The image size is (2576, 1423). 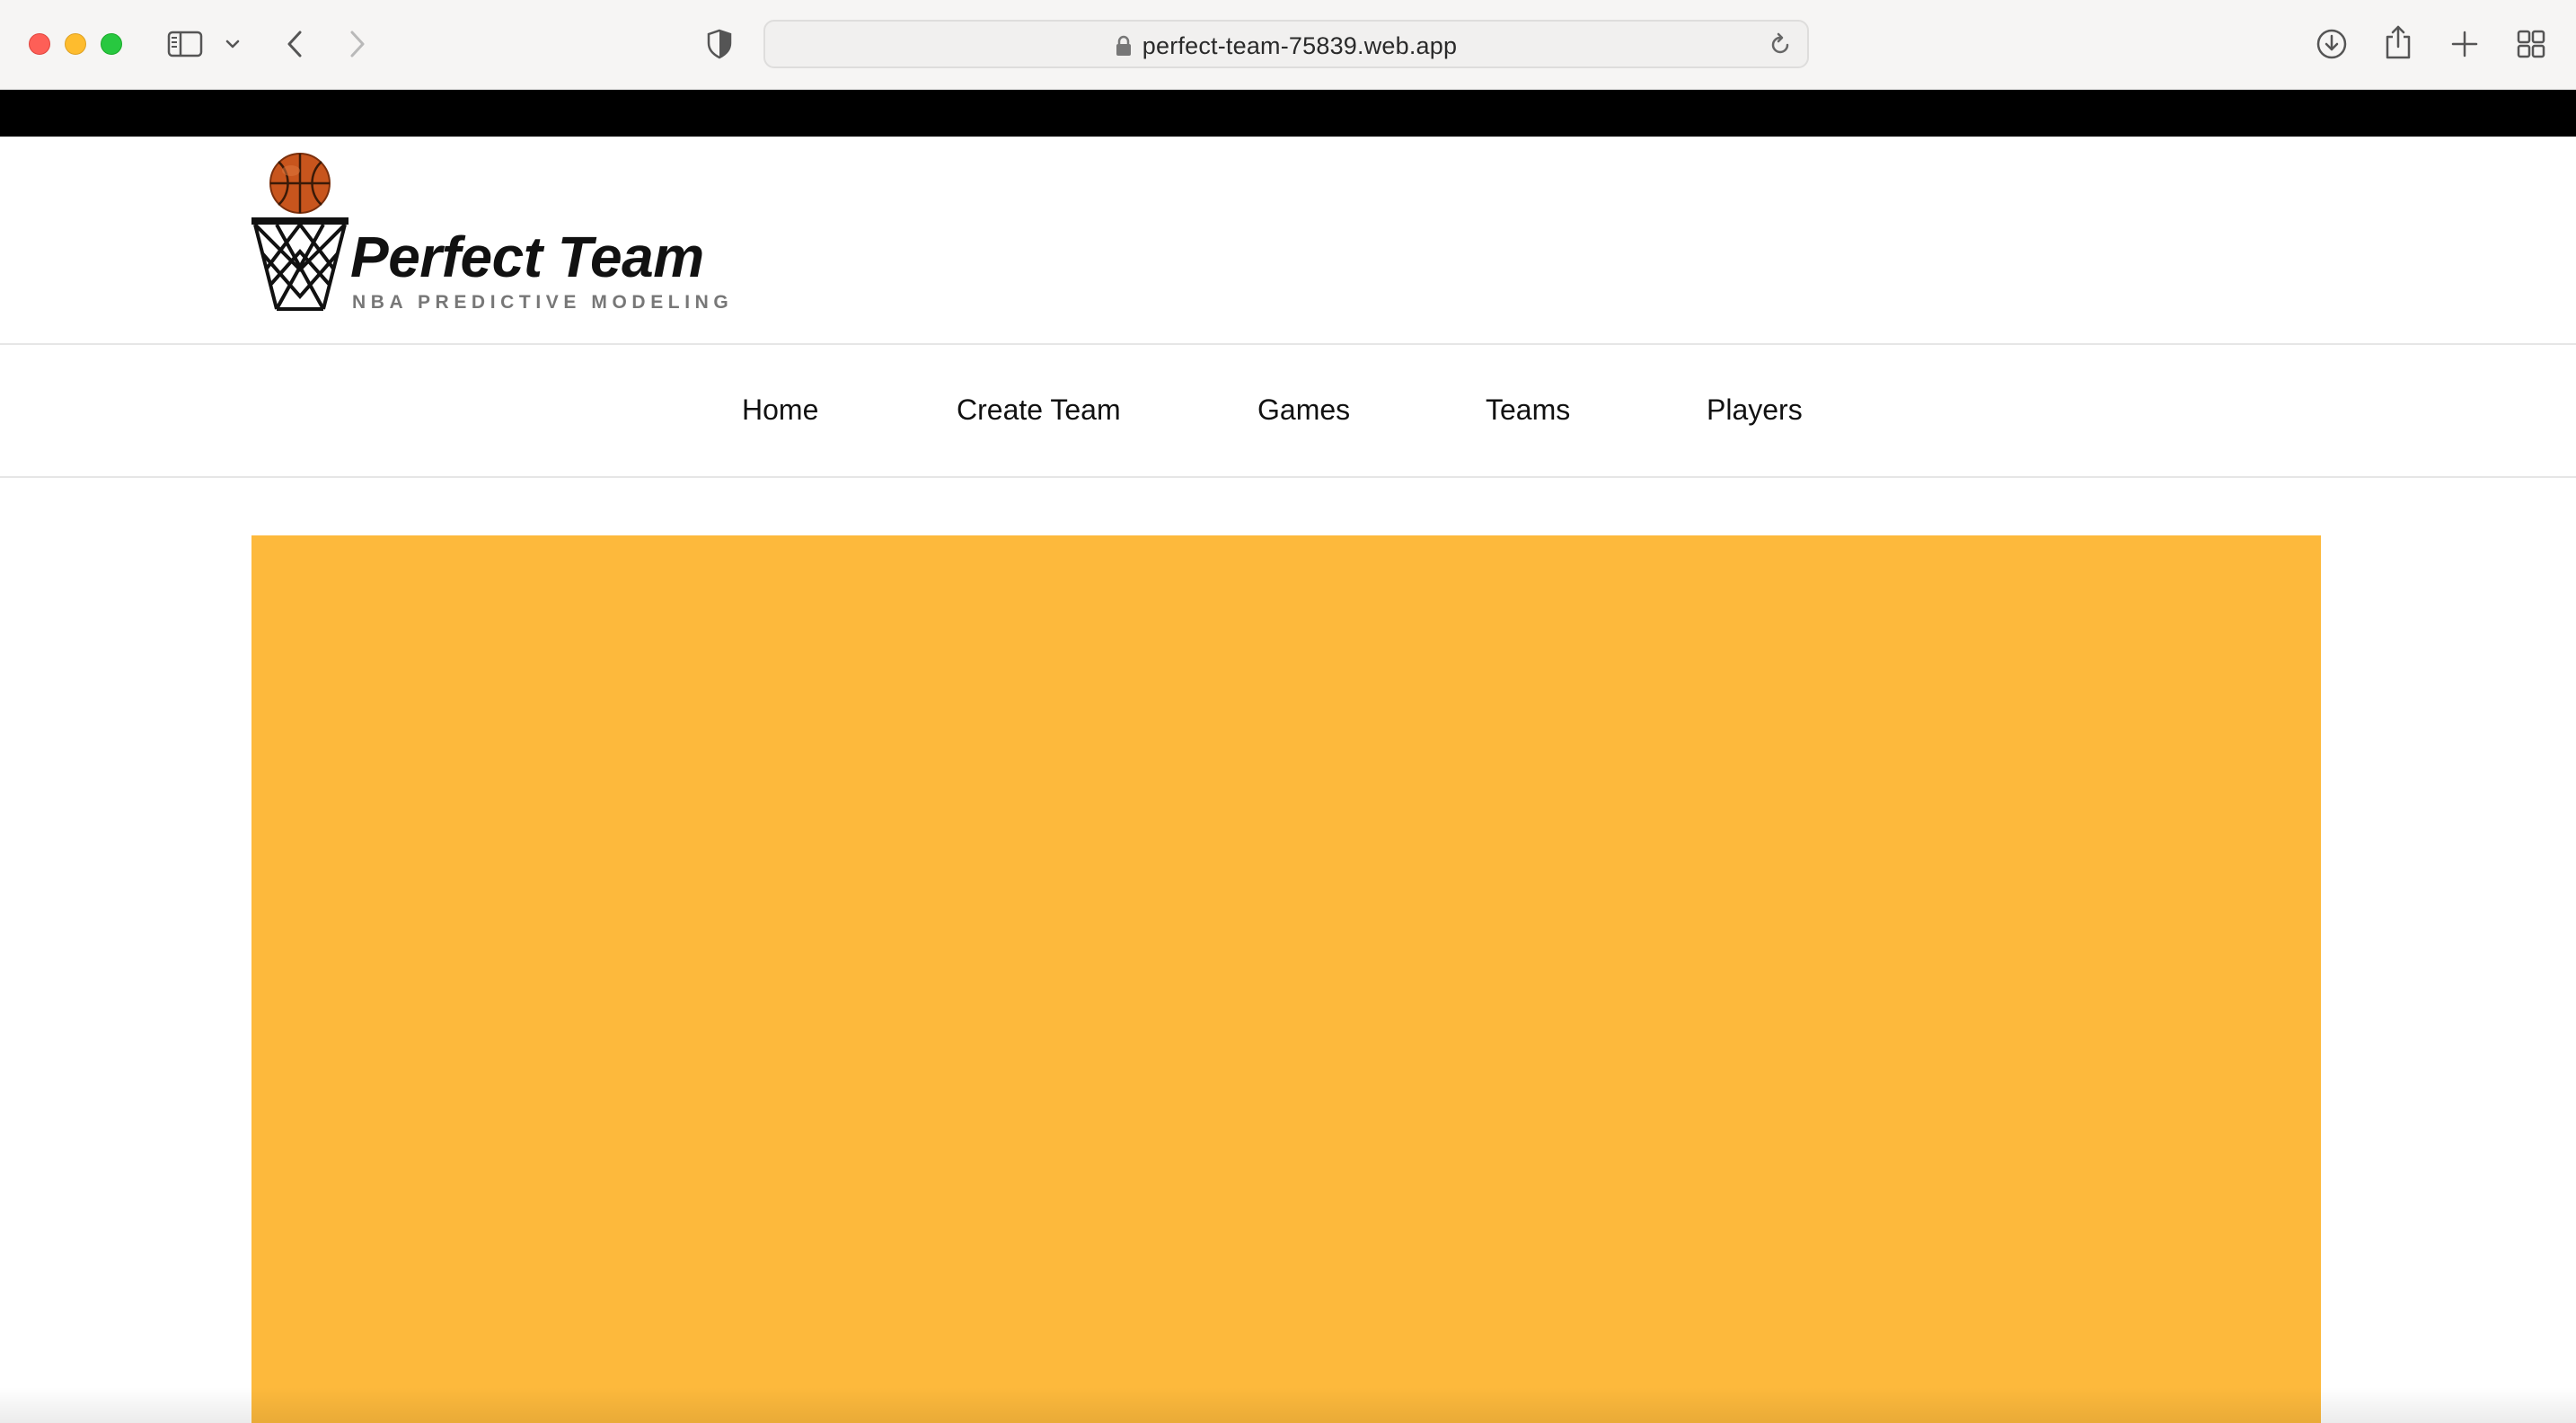 What do you see at coordinates (1528, 409) in the screenshot?
I see `nav-teams: Teams` at bounding box center [1528, 409].